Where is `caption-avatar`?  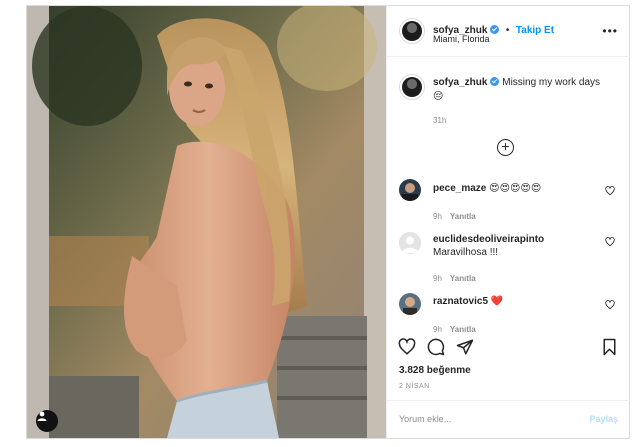 caption-avatar is located at coordinates (412, 87).